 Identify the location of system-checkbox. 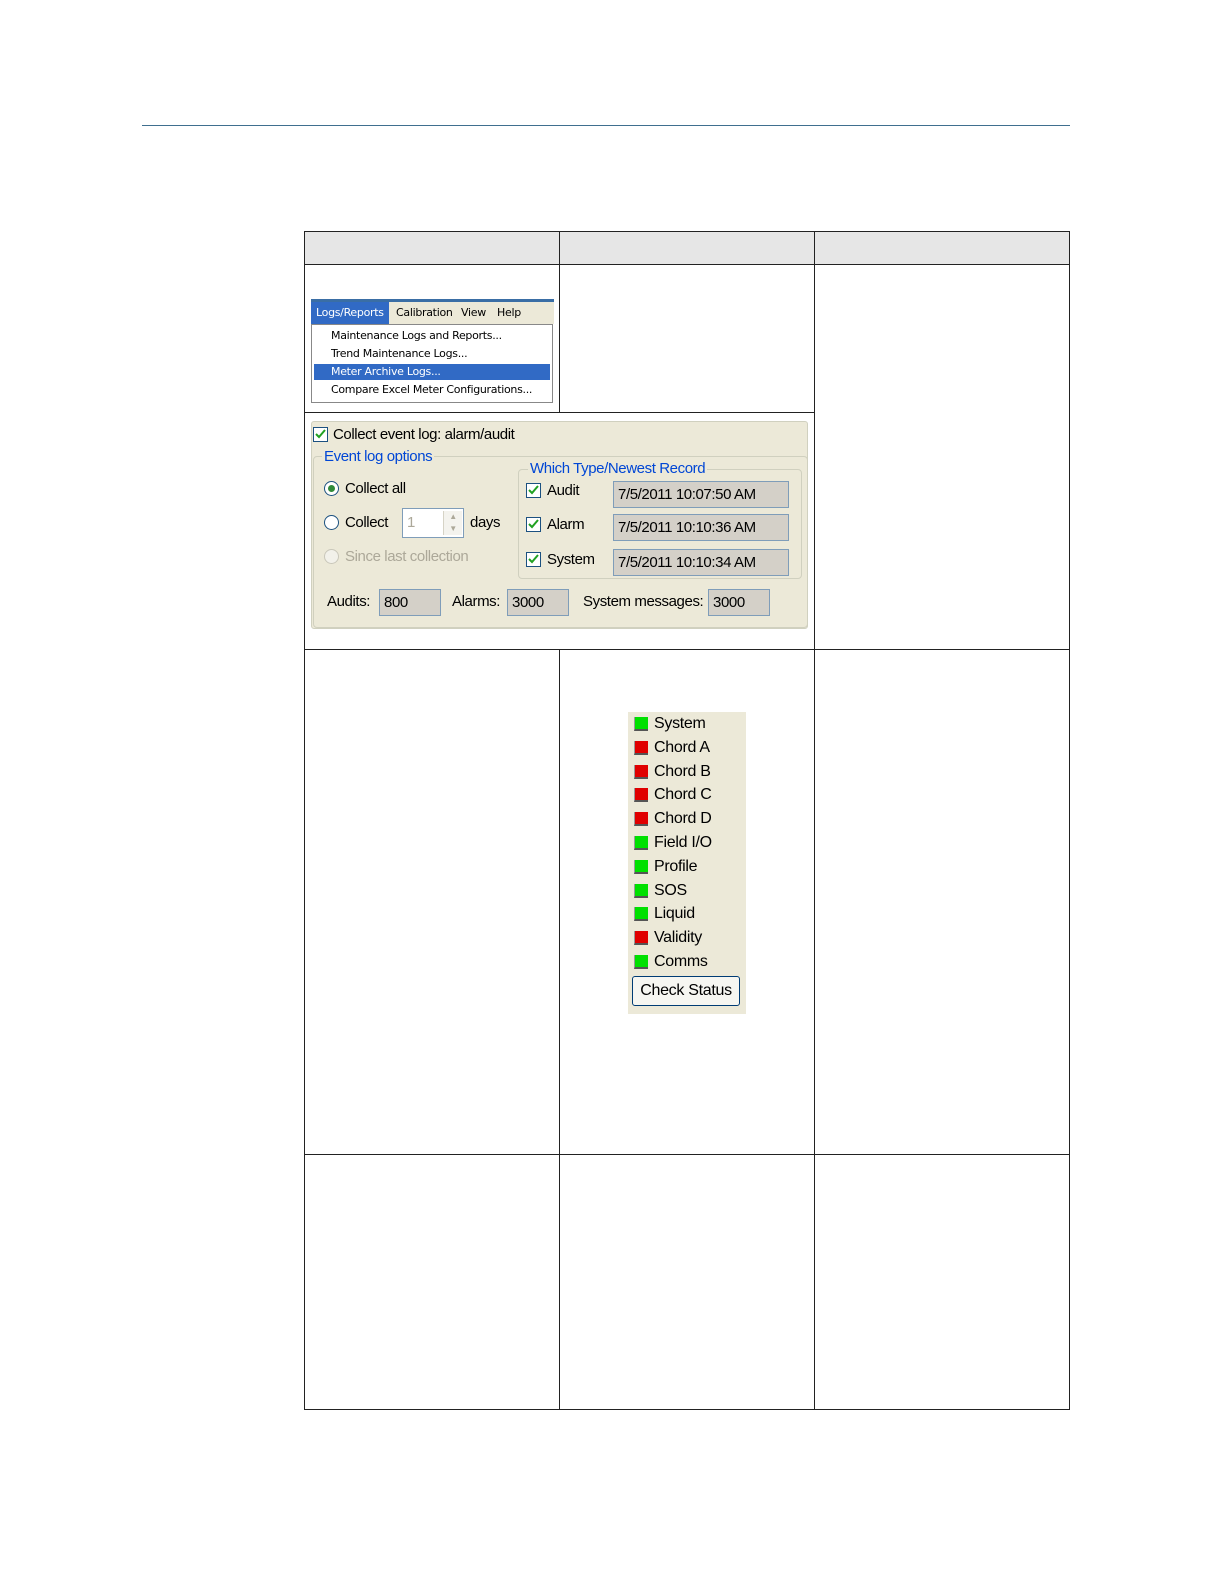
(533, 559).